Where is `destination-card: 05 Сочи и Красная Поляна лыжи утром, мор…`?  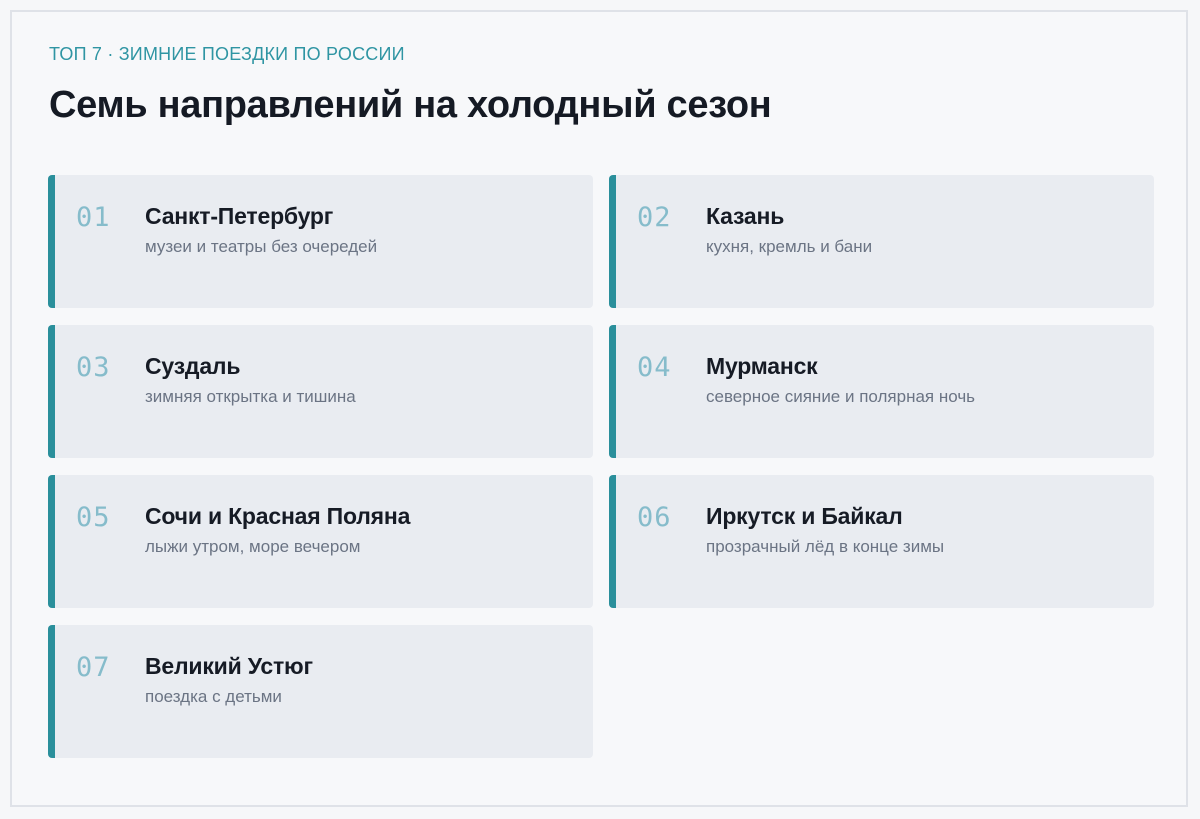 destination-card: 05 Сочи и Красная Поляна лыжи утром, мор… is located at coordinates (320, 541).